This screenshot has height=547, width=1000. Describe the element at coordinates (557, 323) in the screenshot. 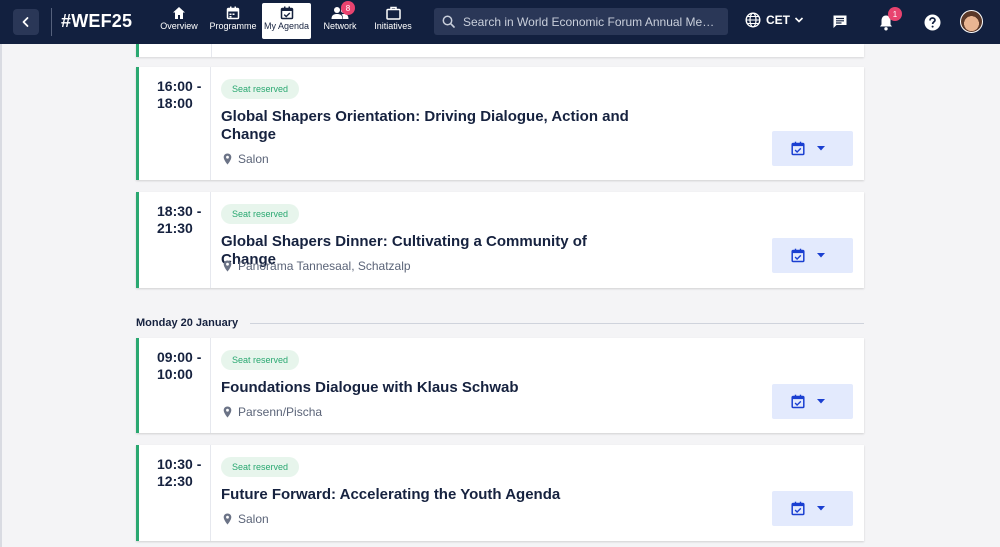

I see `day-divider-line` at that location.